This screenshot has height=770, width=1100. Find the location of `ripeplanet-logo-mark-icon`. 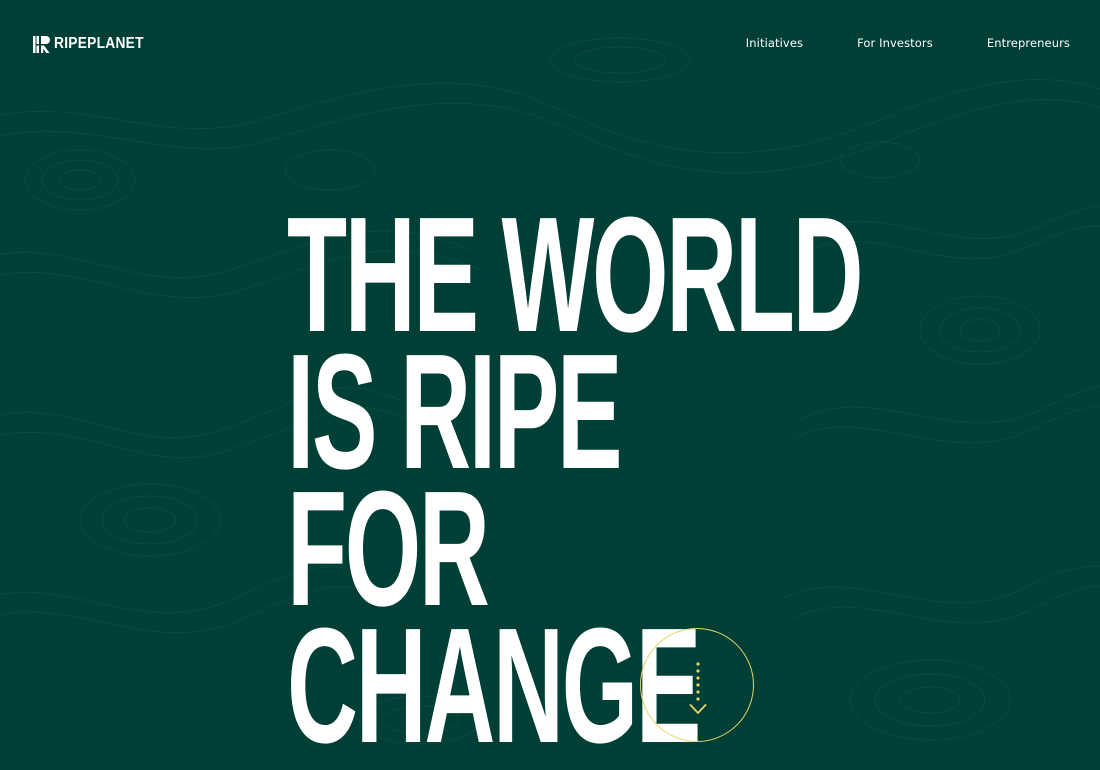

ripeplanet-logo-mark-icon is located at coordinates (41, 44).